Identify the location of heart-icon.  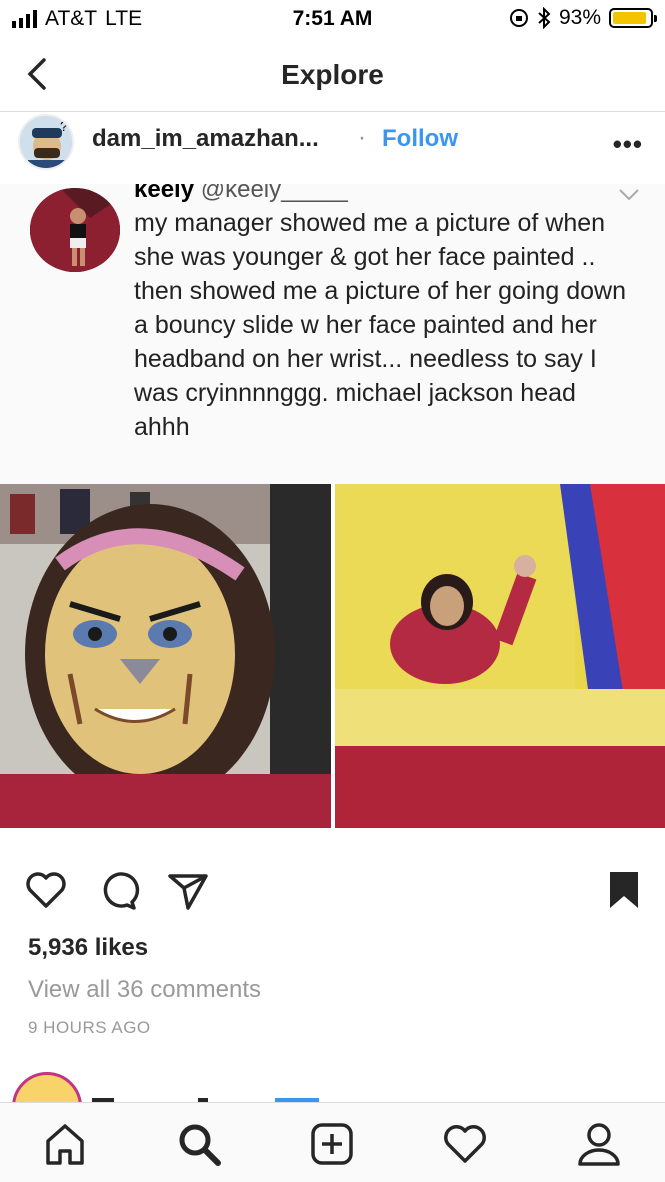
(46, 890).